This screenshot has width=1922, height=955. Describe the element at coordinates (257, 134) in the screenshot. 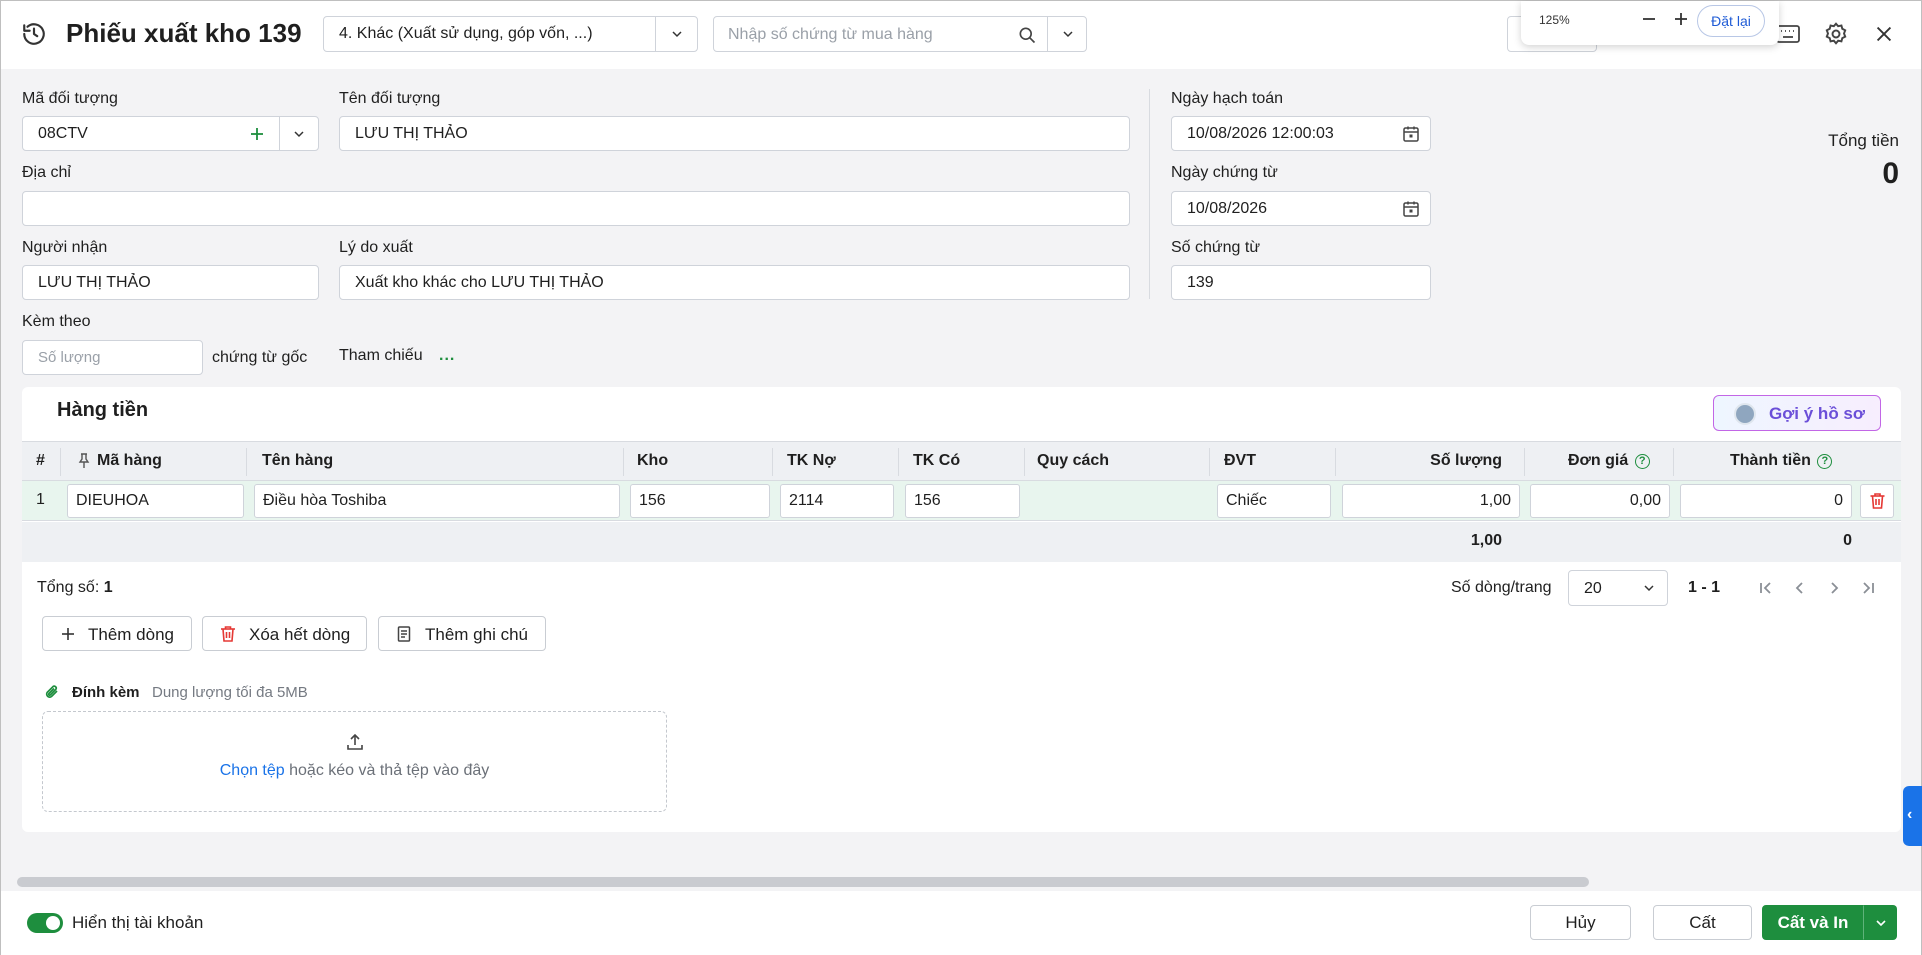

I see `plus-icon` at that location.